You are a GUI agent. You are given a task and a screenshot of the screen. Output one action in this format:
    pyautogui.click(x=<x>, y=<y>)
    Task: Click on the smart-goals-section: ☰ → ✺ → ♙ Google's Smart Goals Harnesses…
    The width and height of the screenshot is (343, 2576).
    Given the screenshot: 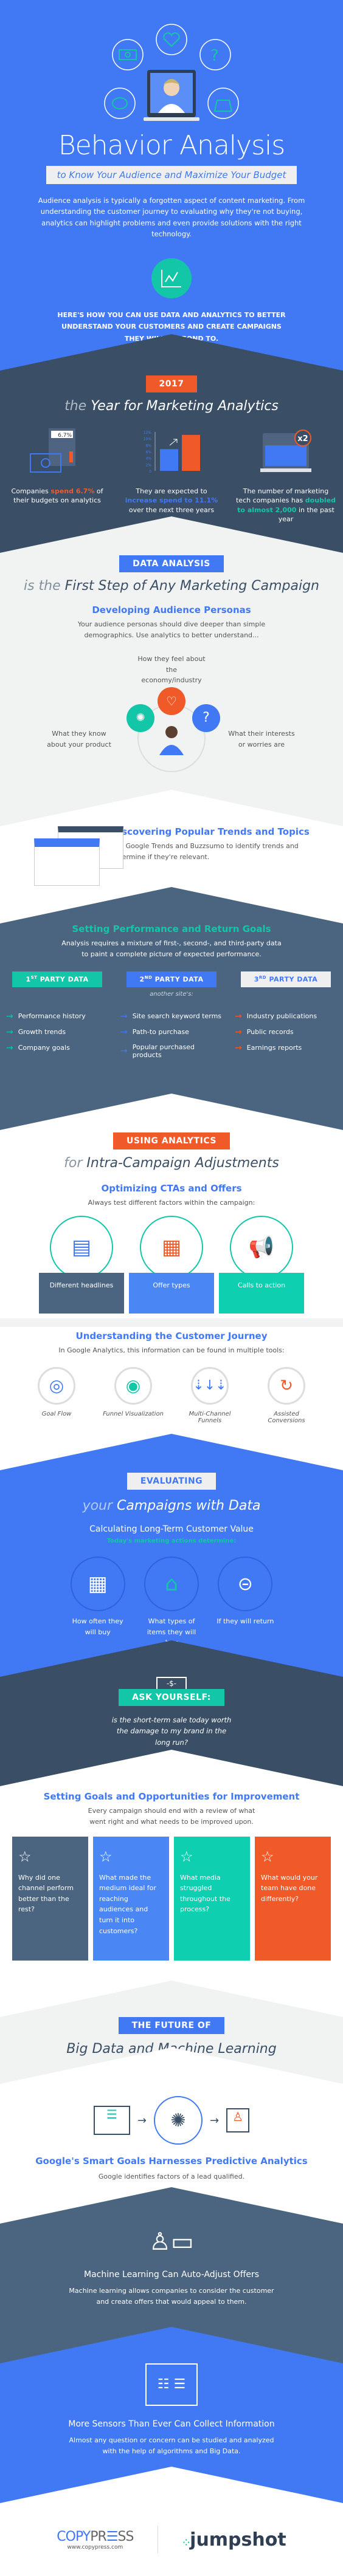 What is the action you would take?
    pyautogui.click(x=171, y=2154)
    